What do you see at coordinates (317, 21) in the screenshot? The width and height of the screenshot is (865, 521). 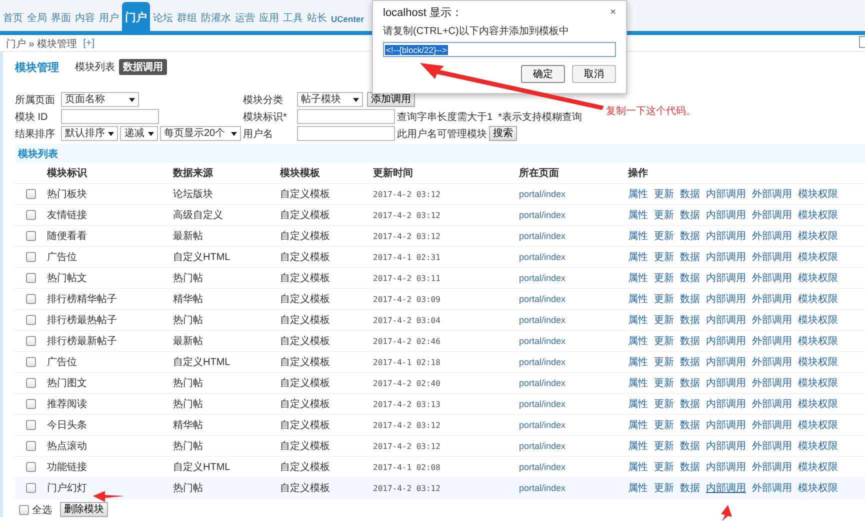 I see `nav-tab: 站长` at bounding box center [317, 21].